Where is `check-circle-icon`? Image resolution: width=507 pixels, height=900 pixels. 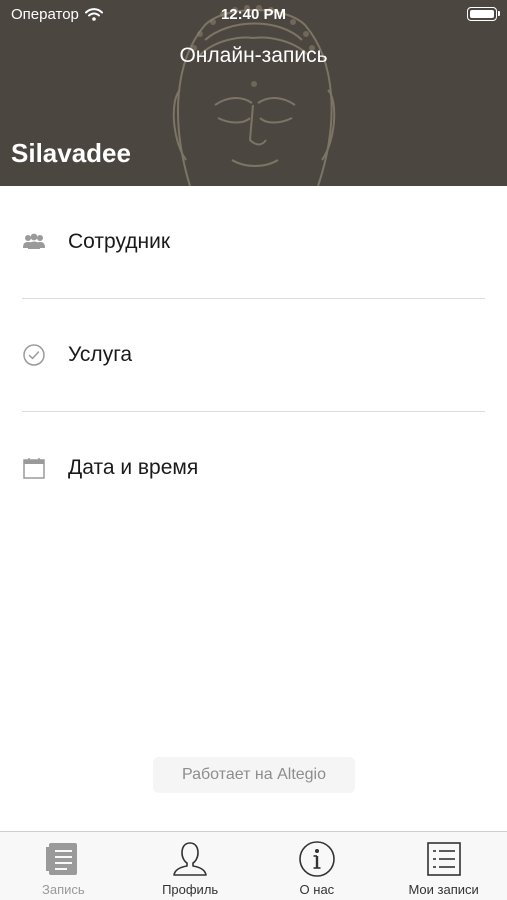 check-circle-icon is located at coordinates (34, 355).